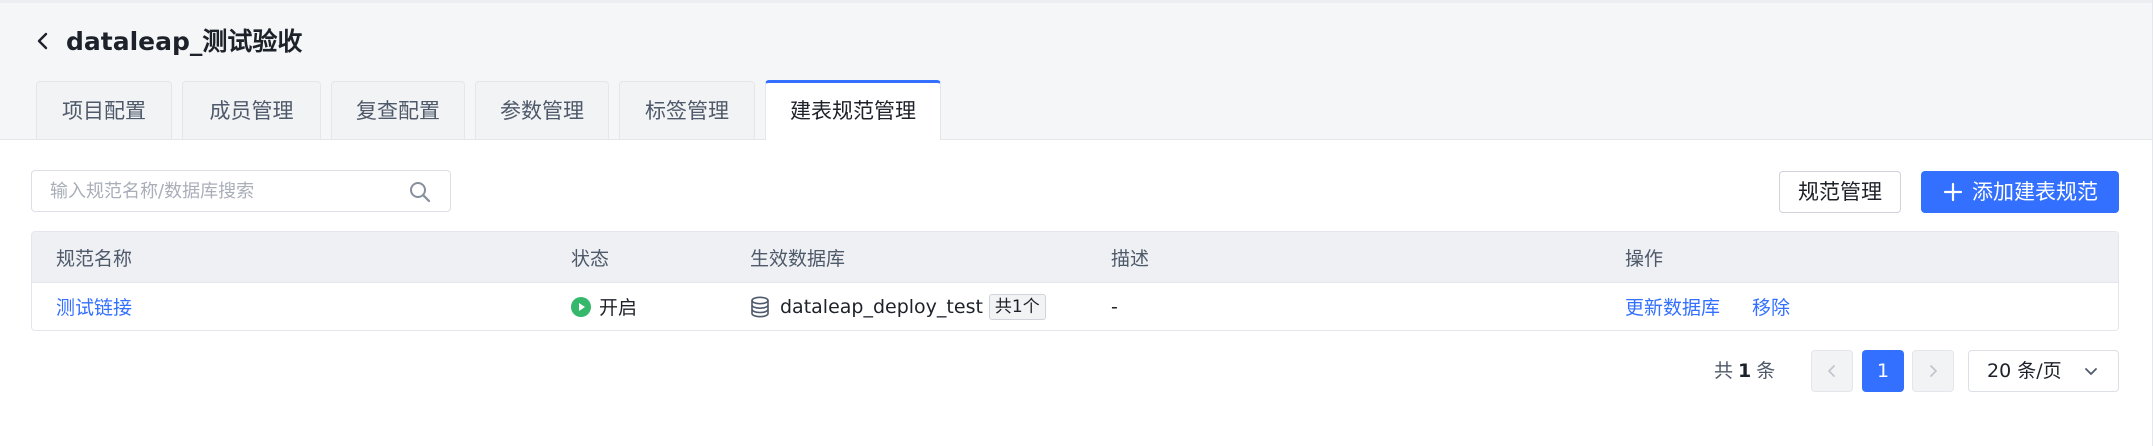  I want to click on tab-project-config: 项目配置, so click(104, 110).